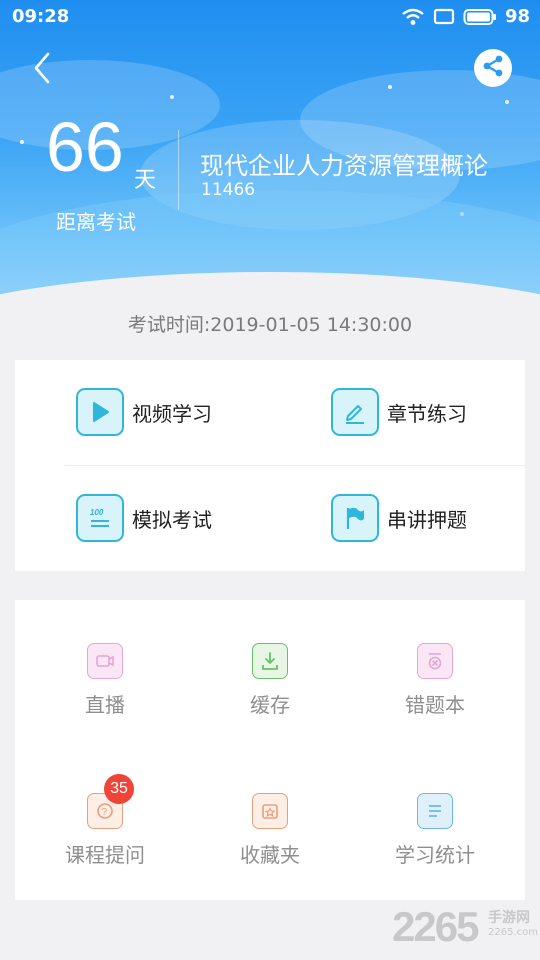 This screenshot has height=960, width=540. Describe the element at coordinates (444, 17) in the screenshot. I see `screen-icon` at that location.